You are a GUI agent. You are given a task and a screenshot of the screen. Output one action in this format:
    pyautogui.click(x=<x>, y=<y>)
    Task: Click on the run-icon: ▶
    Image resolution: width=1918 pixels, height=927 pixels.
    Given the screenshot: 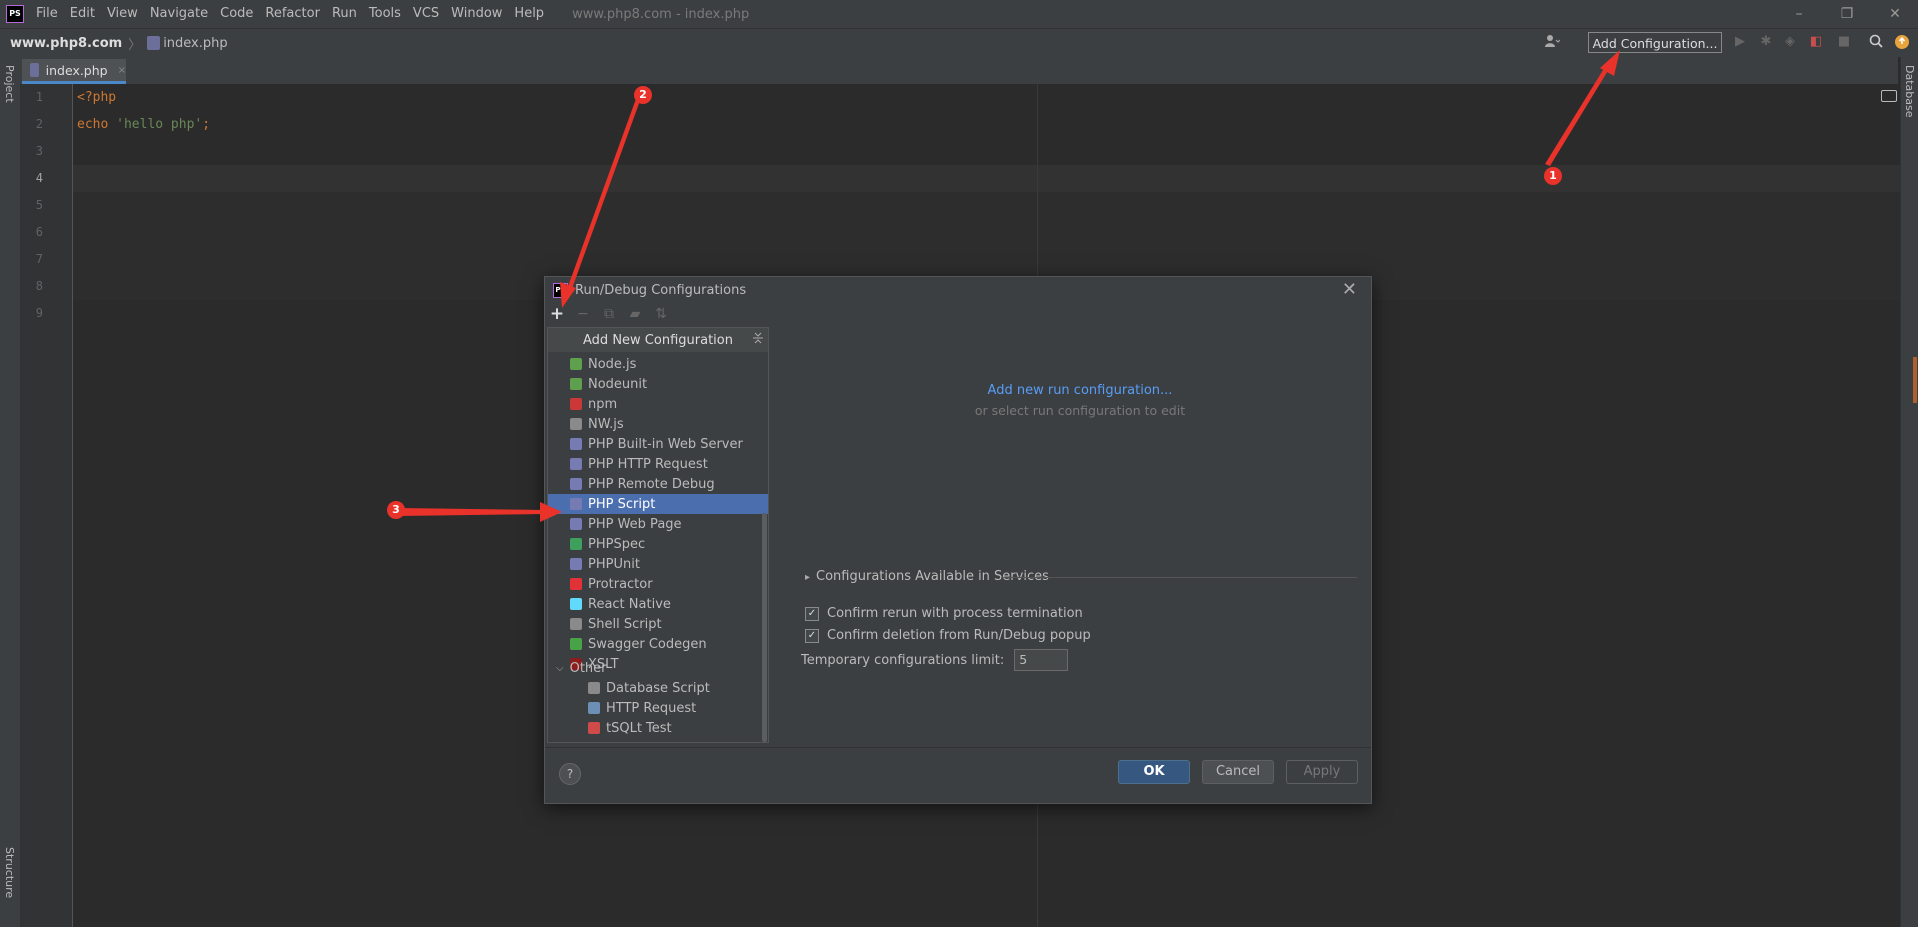 What is the action you would take?
    pyautogui.click(x=1740, y=42)
    